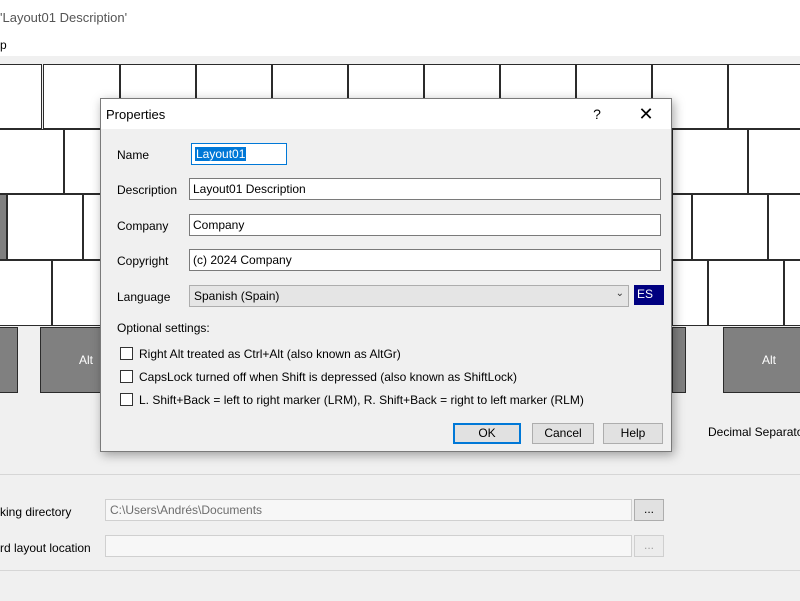 Image resolution: width=800 pixels, height=601 pixels. Describe the element at coordinates (400, 18) in the screenshot. I see `background-title-bar: 'Layout01 Description'` at that location.